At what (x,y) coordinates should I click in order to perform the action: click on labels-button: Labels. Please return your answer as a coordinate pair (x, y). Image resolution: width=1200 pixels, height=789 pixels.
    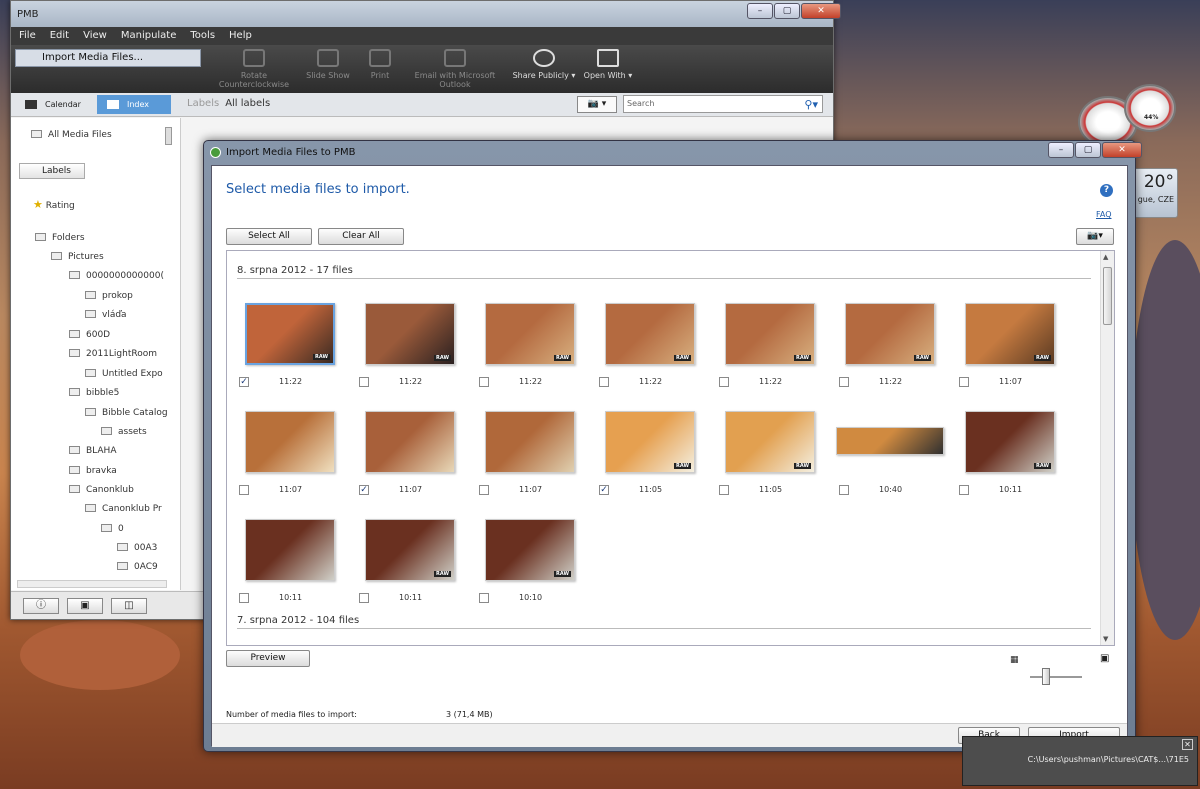
    Looking at the image, I should click on (52, 171).